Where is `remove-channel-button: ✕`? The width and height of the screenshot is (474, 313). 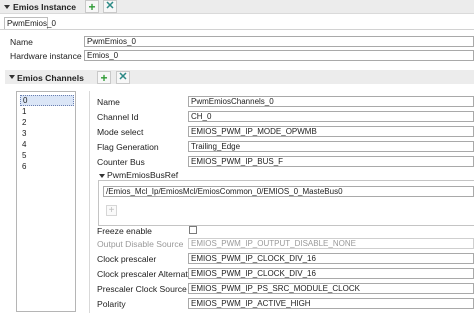
remove-channel-button: ✕ is located at coordinates (123, 77).